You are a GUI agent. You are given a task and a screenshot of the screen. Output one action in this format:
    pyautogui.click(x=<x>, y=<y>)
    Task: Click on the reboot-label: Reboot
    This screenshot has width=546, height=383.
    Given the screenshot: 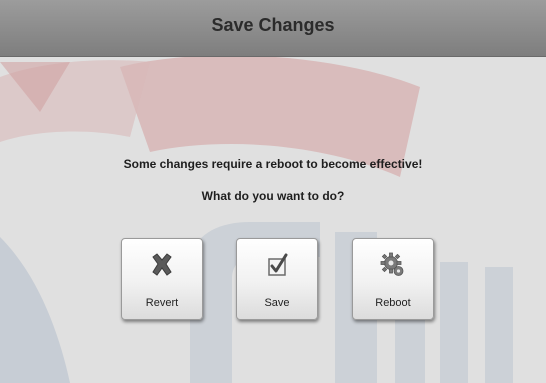 What is the action you would take?
    pyautogui.click(x=393, y=303)
    